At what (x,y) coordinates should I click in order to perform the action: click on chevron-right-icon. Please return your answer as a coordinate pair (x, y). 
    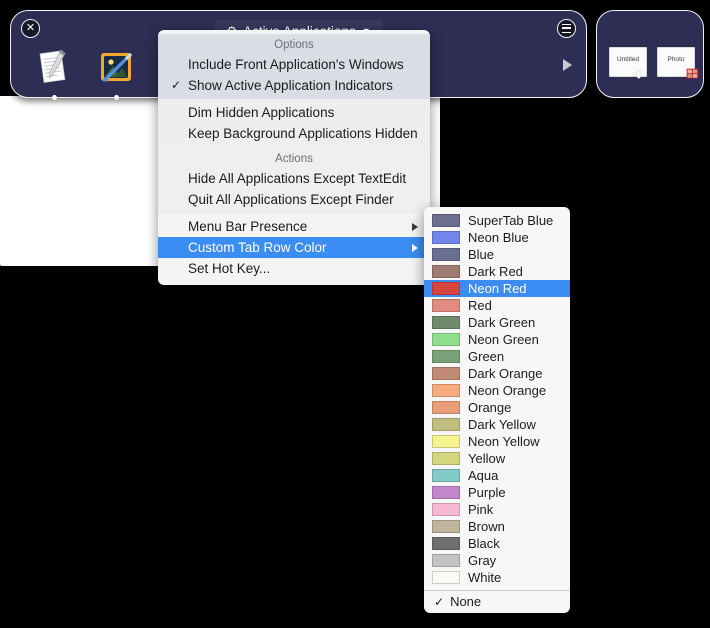
    Looking at the image, I should click on (415, 226).